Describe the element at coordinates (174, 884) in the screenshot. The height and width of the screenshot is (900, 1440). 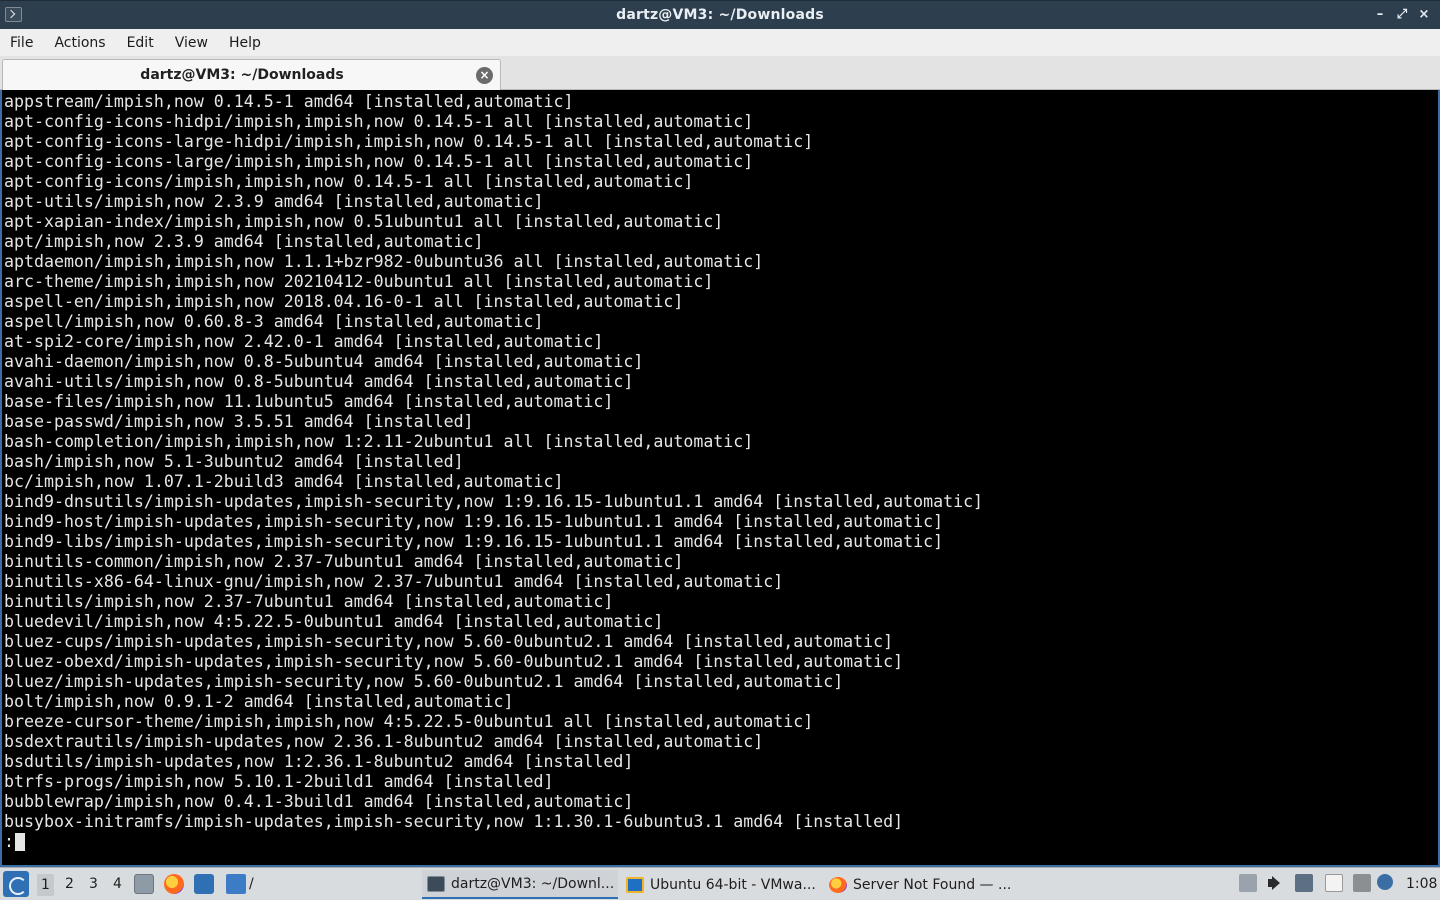
I see `firefox-launcher-icon` at that location.